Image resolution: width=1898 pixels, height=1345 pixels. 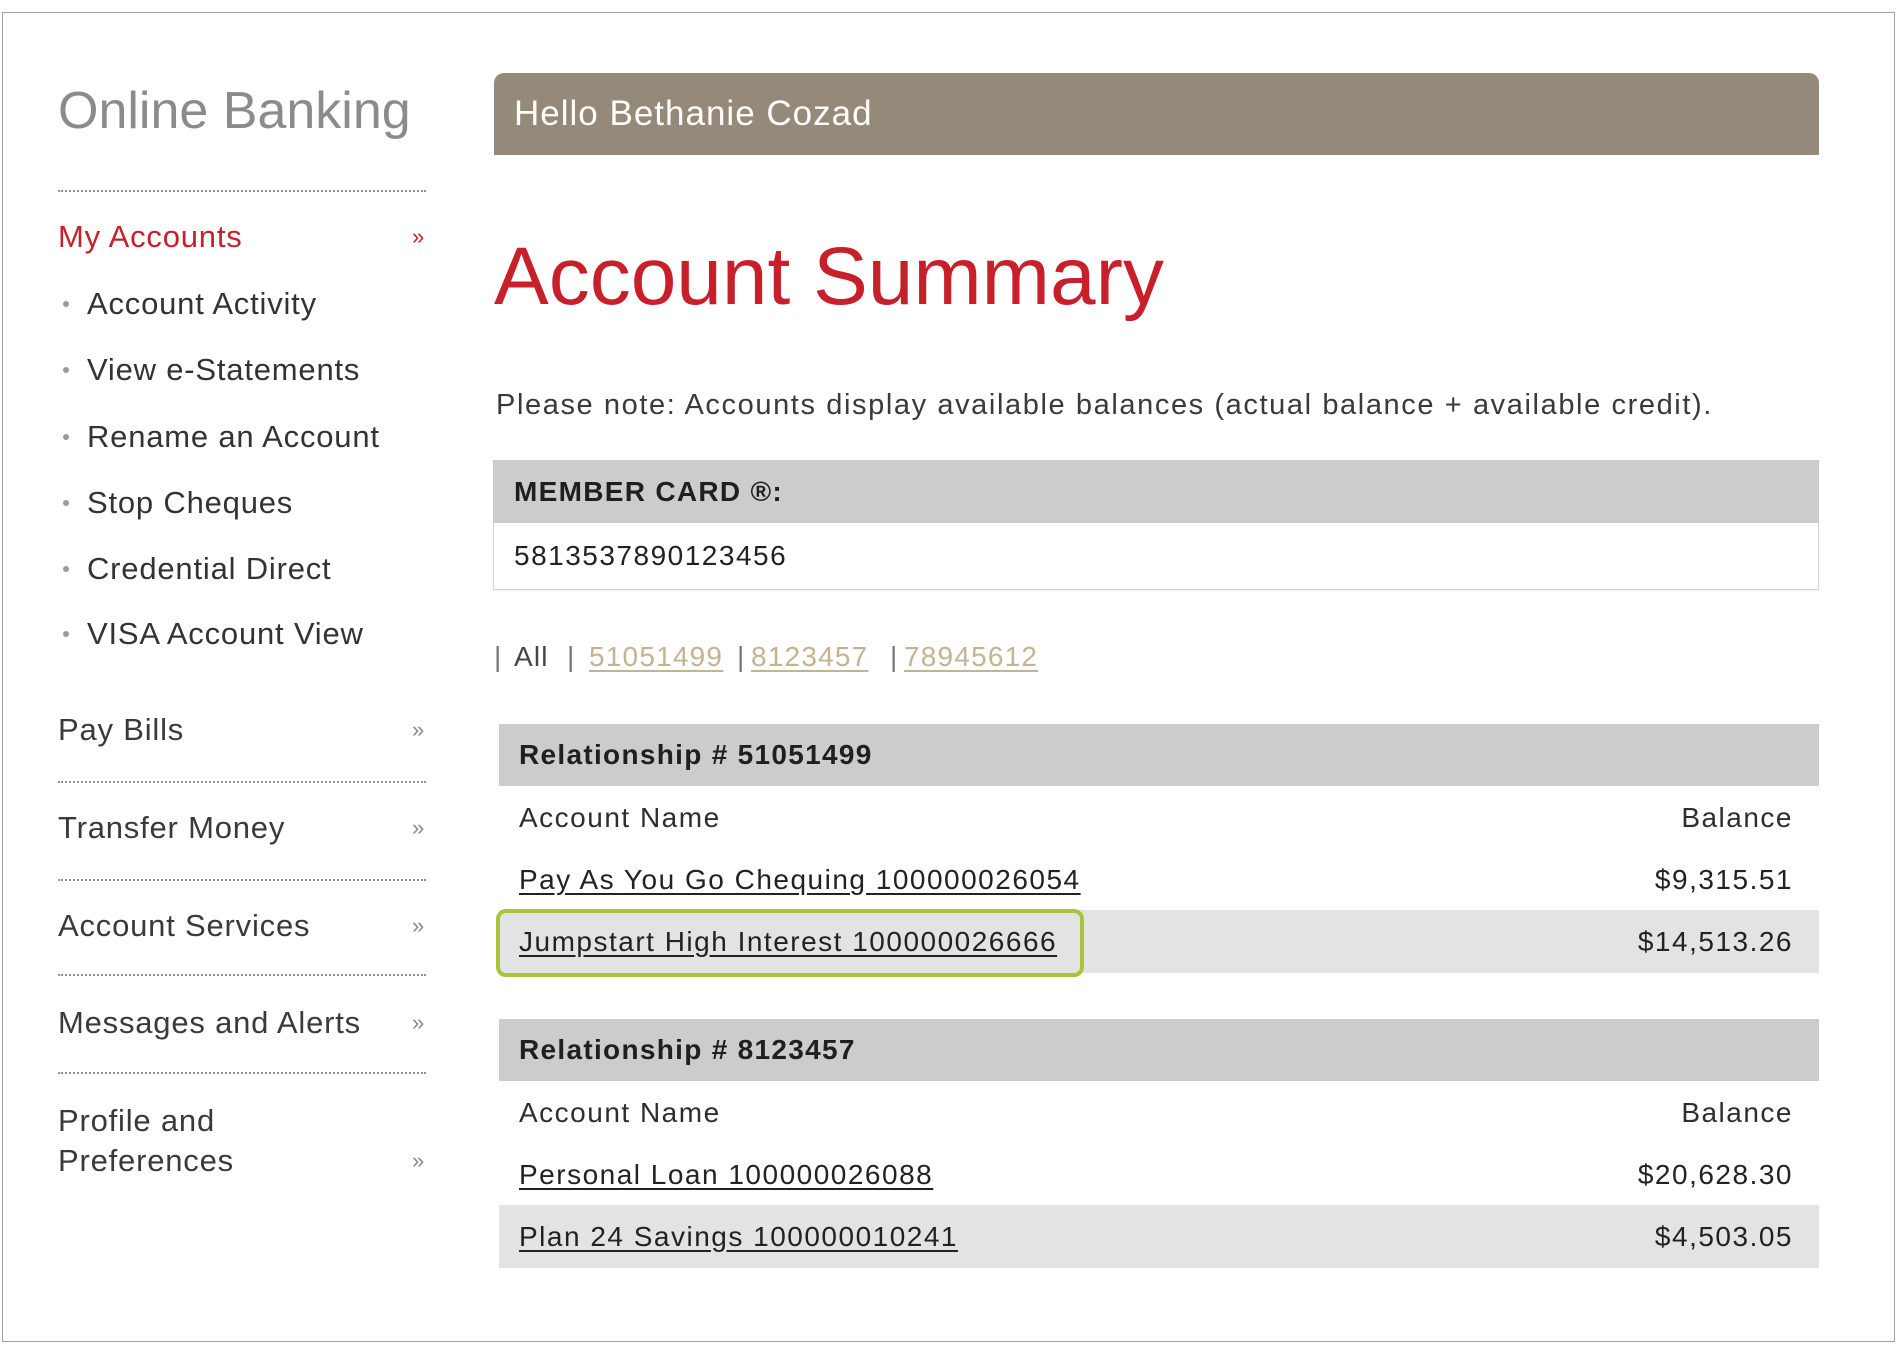 I want to click on nav-sub-rename-account: Rename an Account, so click(x=221, y=437).